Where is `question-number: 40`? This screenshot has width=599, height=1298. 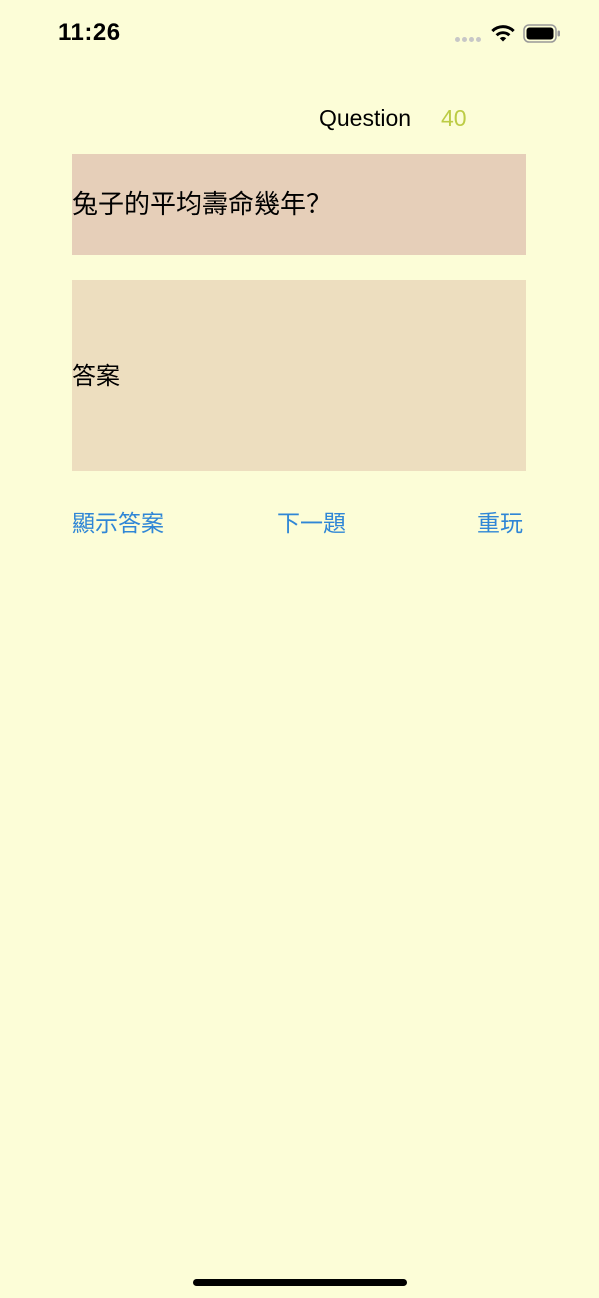
question-number: 40 is located at coordinates (454, 118).